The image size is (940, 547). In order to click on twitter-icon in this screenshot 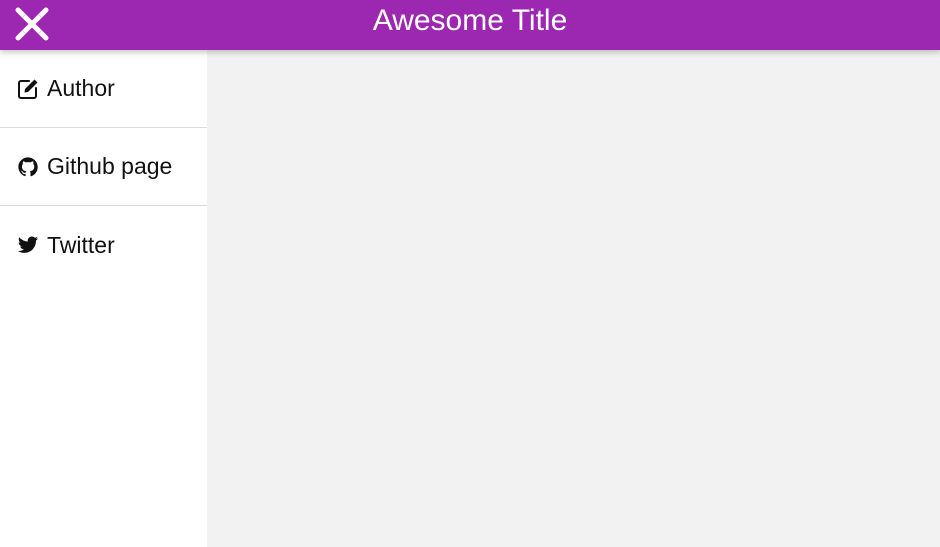, I will do `click(28, 245)`.